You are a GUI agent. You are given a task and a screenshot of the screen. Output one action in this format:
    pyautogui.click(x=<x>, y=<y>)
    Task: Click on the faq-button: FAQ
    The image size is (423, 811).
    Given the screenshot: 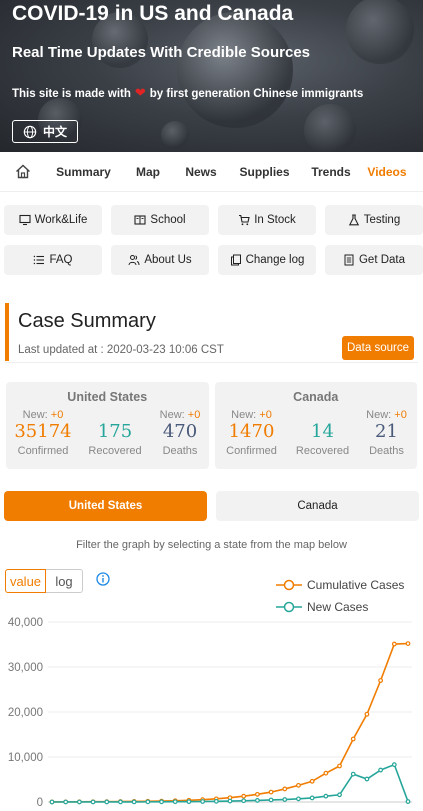 What is the action you would take?
    pyautogui.click(x=53, y=260)
    